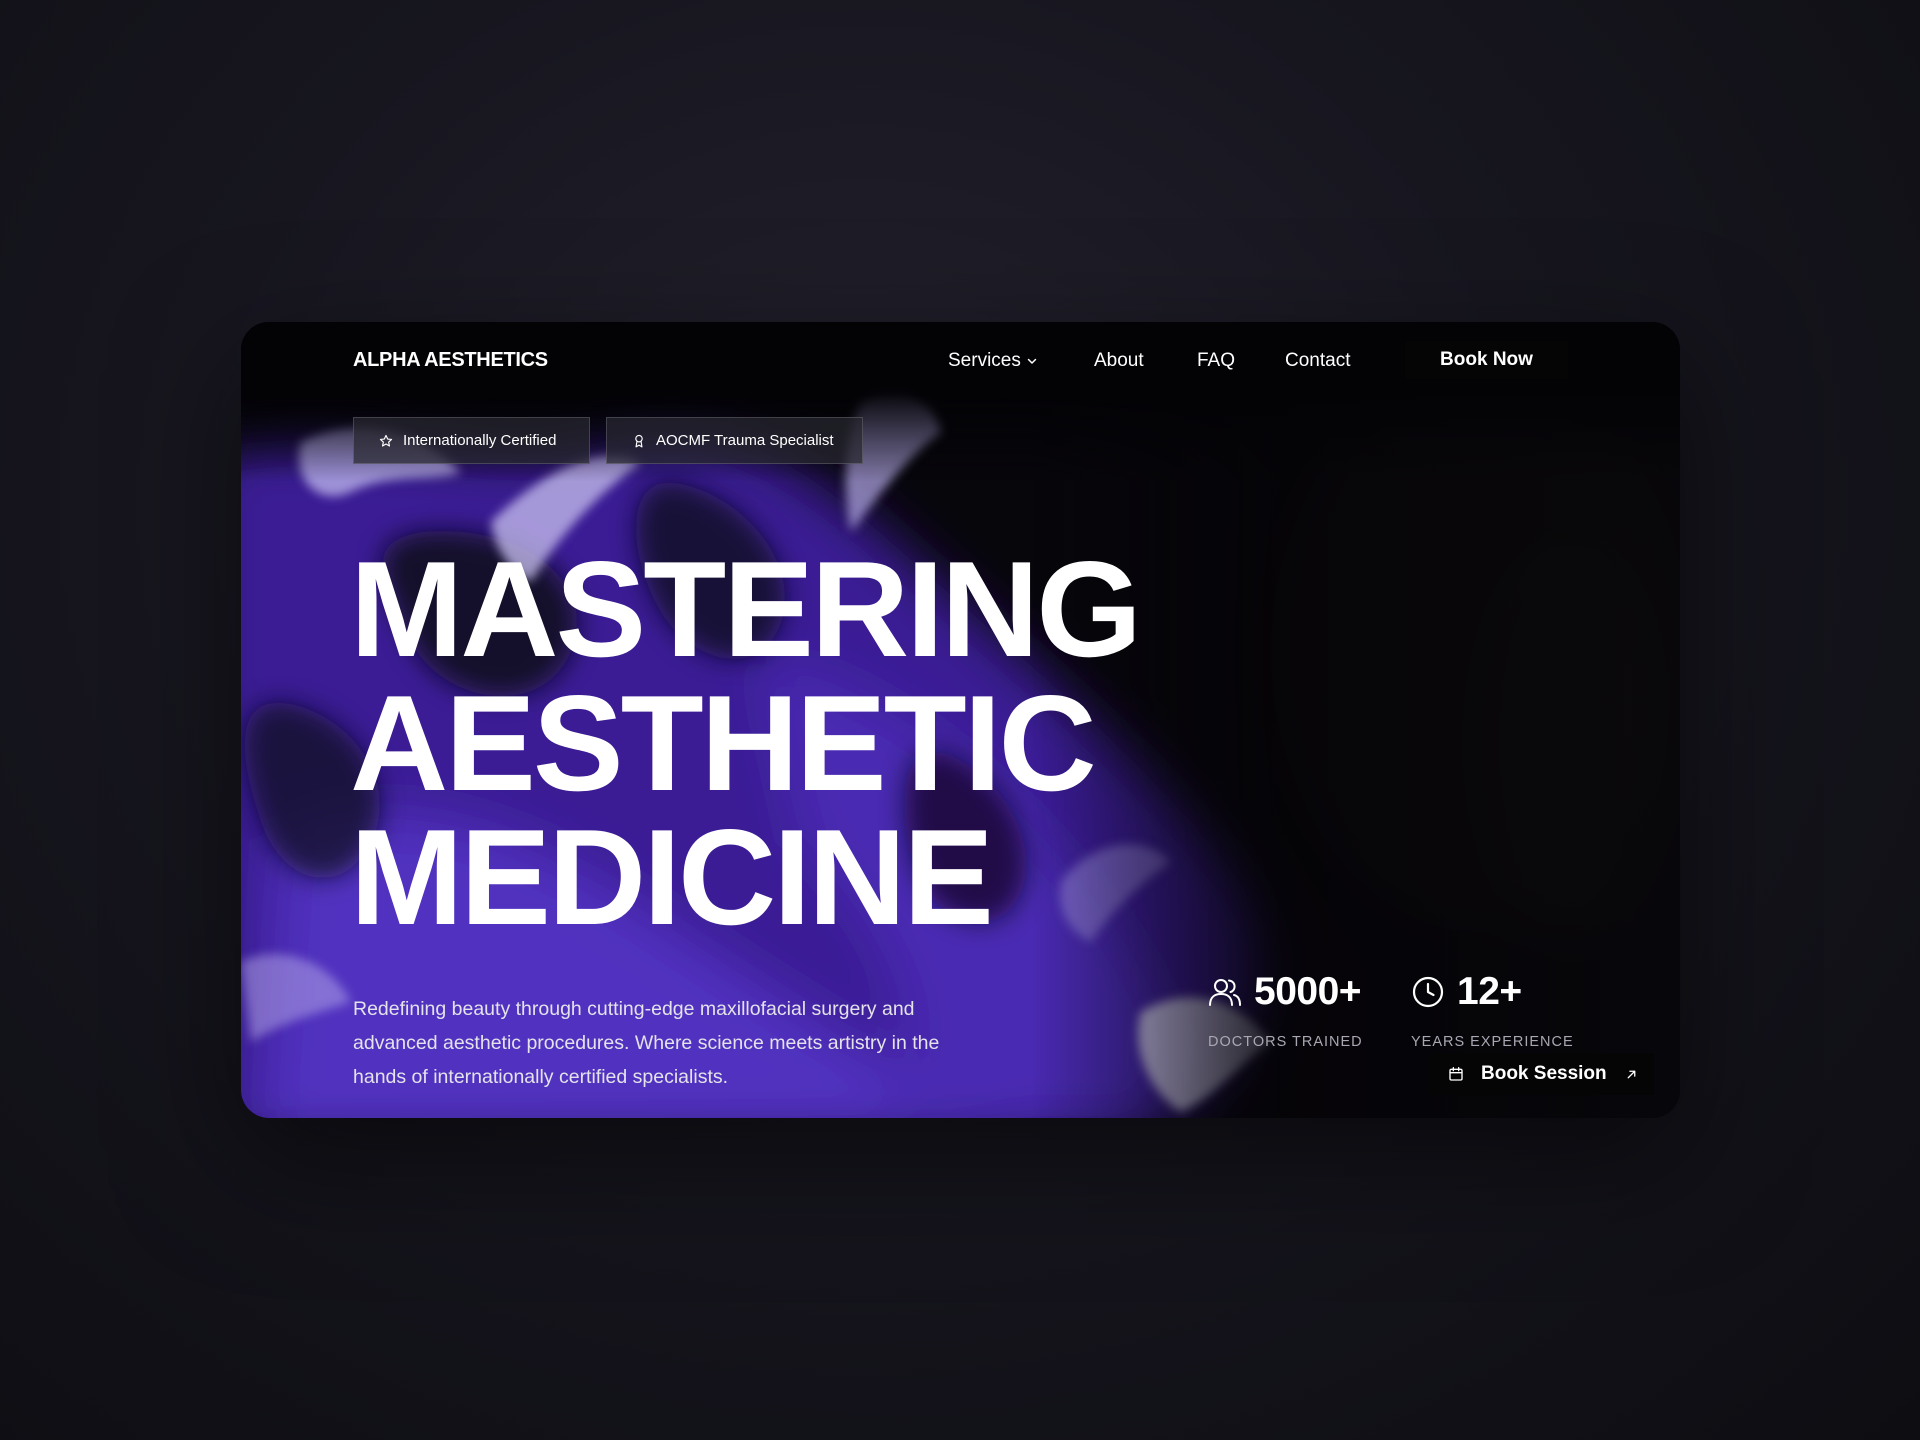 Image resolution: width=1920 pixels, height=1440 pixels. What do you see at coordinates (1492, 1042) in the screenshot?
I see `stat-label: YEARS EXPERIENCE` at bounding box center [1492, 1042].